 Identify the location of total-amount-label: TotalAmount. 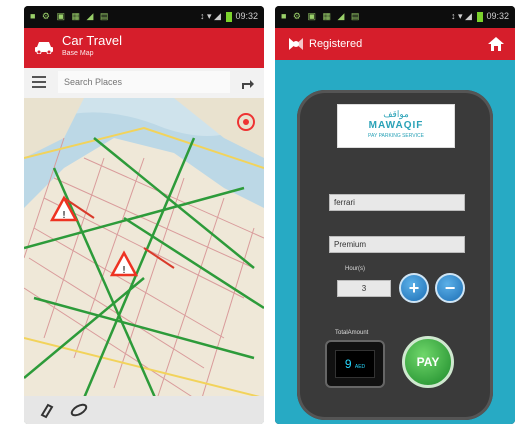
(352, 333).